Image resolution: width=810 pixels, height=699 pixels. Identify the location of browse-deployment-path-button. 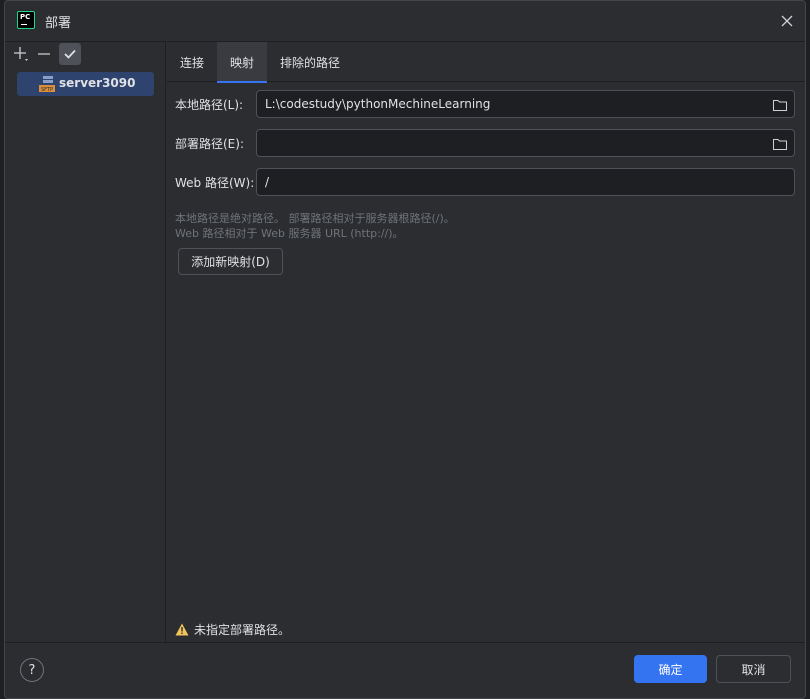
(780, 144).